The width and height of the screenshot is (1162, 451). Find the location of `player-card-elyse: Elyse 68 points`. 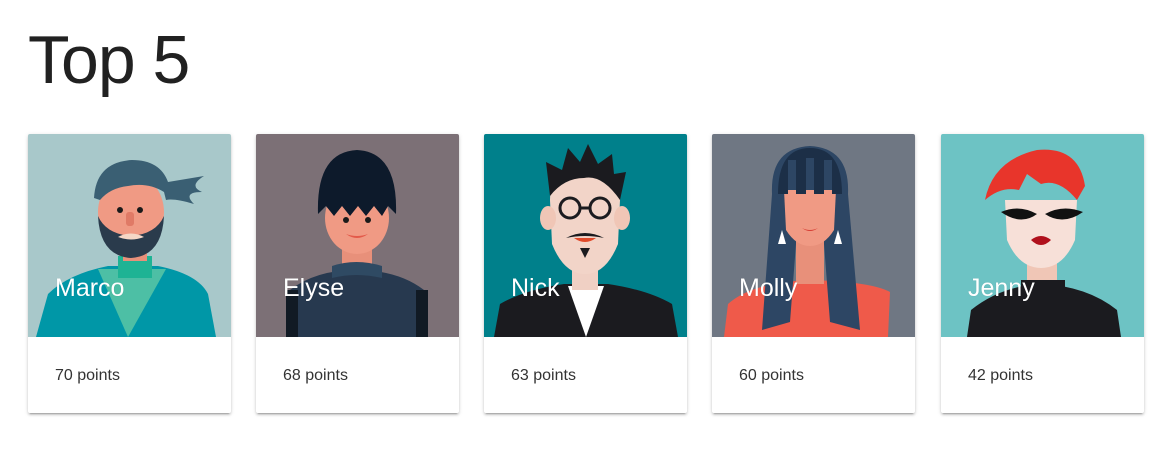

player-card-elyse: Elyse 68 points is located at coordinates (357, 273).